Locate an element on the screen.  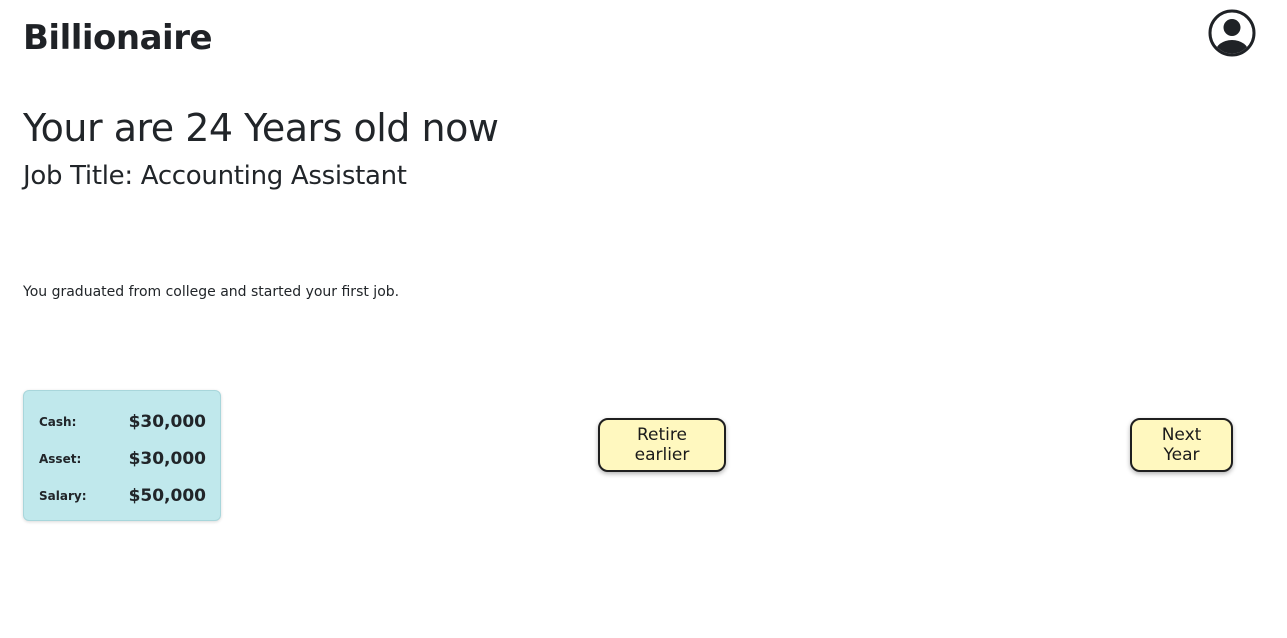
stat-row-asset: Asset: $30,000 is located at coordinates (122, 458).